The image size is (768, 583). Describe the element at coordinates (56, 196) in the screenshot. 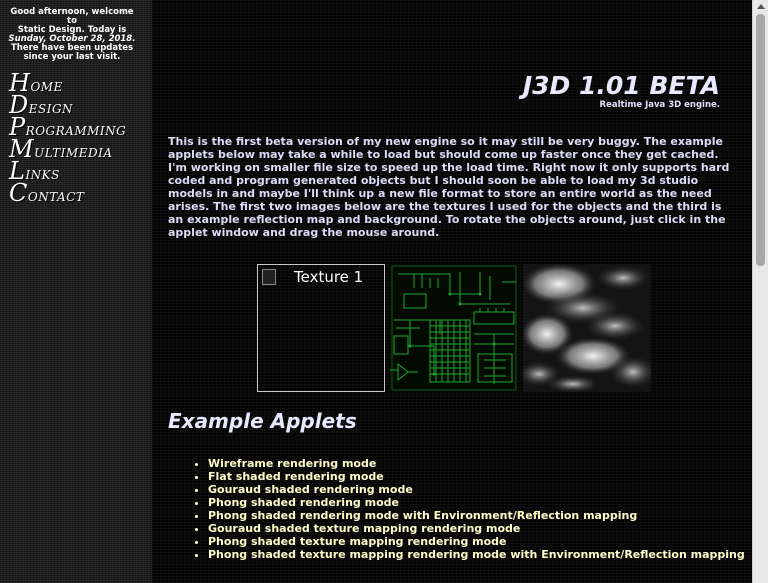

I see `nav-link-label: ontact` at that location.